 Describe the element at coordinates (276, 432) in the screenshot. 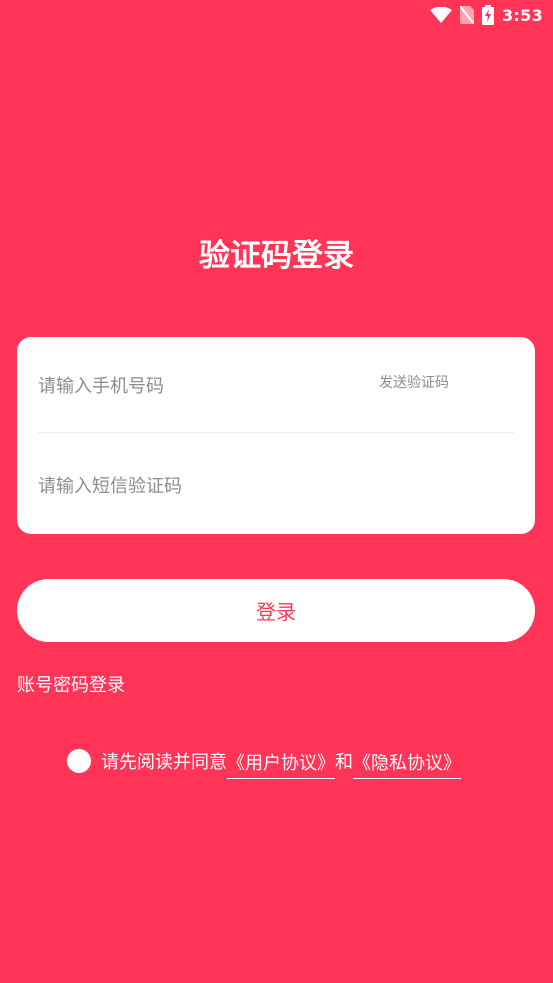

I see `field-divider` at that location.